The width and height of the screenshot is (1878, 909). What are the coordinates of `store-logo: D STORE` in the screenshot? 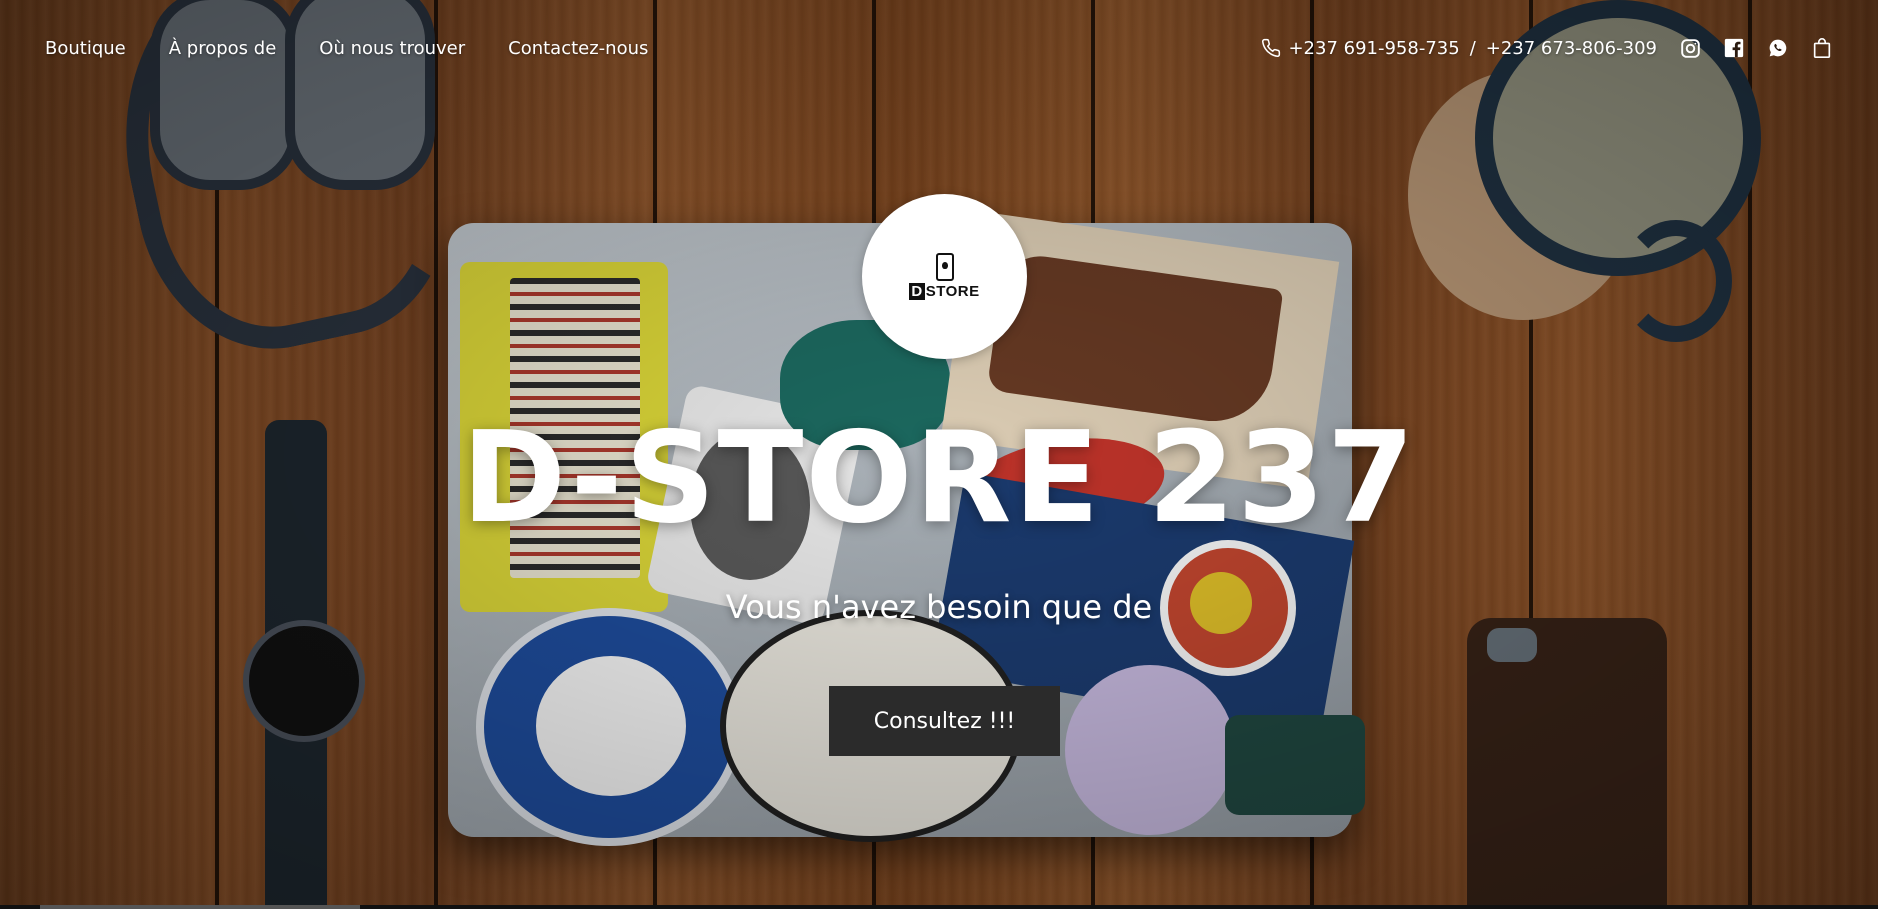 It's located at (944, 276).